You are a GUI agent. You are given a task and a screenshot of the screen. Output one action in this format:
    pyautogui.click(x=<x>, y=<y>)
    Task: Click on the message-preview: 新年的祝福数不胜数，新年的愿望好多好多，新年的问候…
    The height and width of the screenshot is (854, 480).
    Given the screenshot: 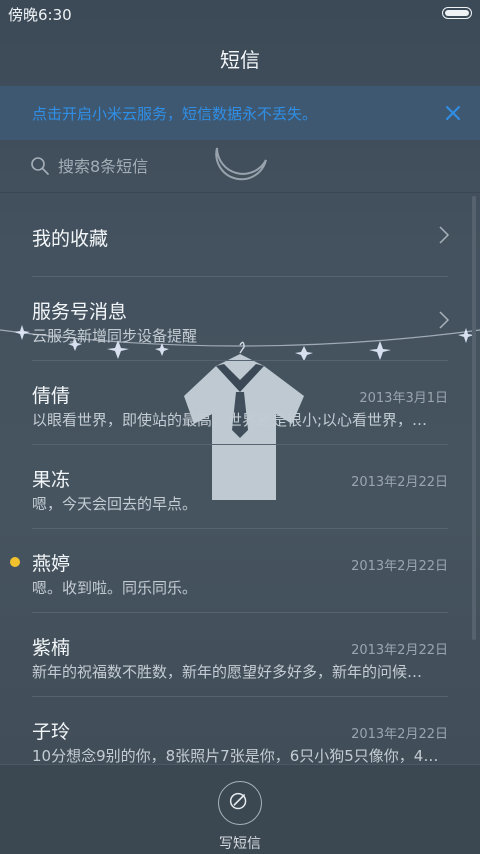 What is the action you would take?
    pyautogui.click(x=227, y=672)
    